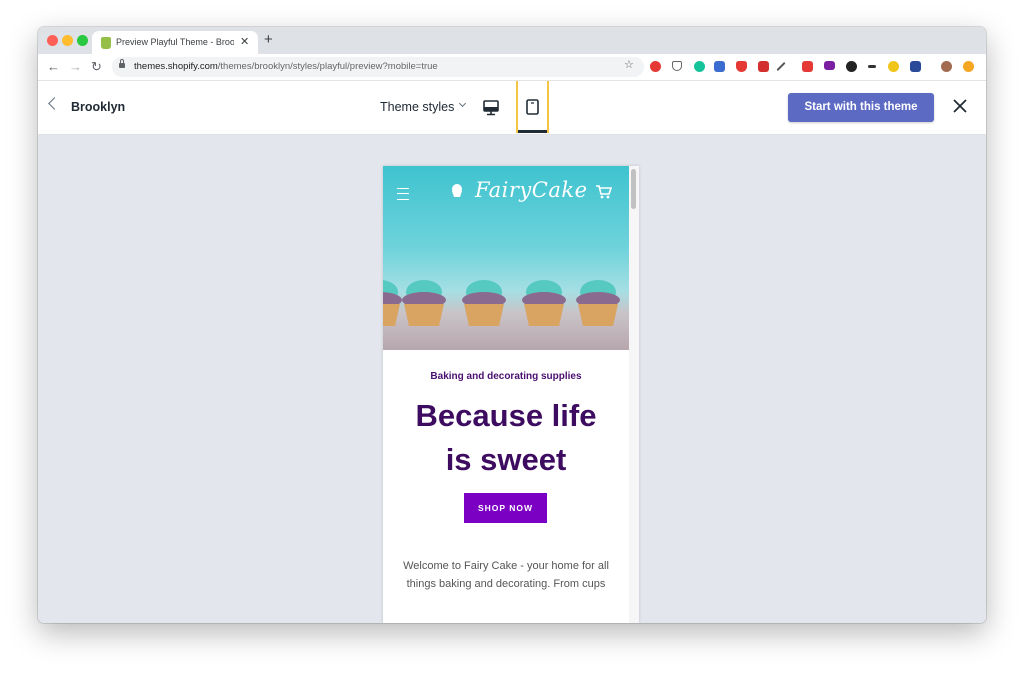  Describe the element at coordinates (851, 66) in the screenshot. I see `chat-extension-icon` at that location.